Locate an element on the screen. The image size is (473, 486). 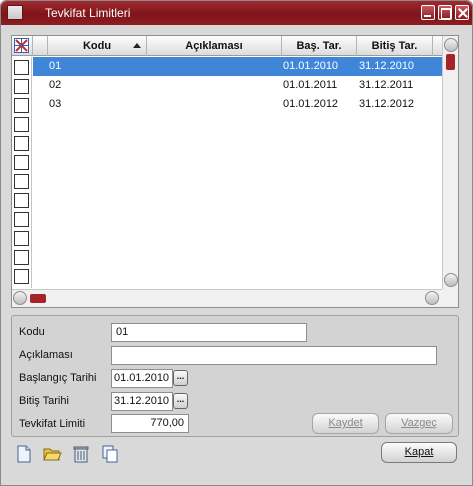
cell-start-date: 01.01.2010 is located at coordinates (311, 66).